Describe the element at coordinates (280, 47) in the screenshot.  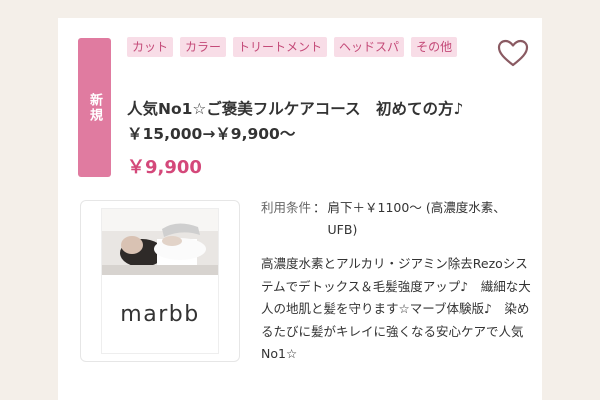
I see `tag-treatment: トリートメント` at that location.